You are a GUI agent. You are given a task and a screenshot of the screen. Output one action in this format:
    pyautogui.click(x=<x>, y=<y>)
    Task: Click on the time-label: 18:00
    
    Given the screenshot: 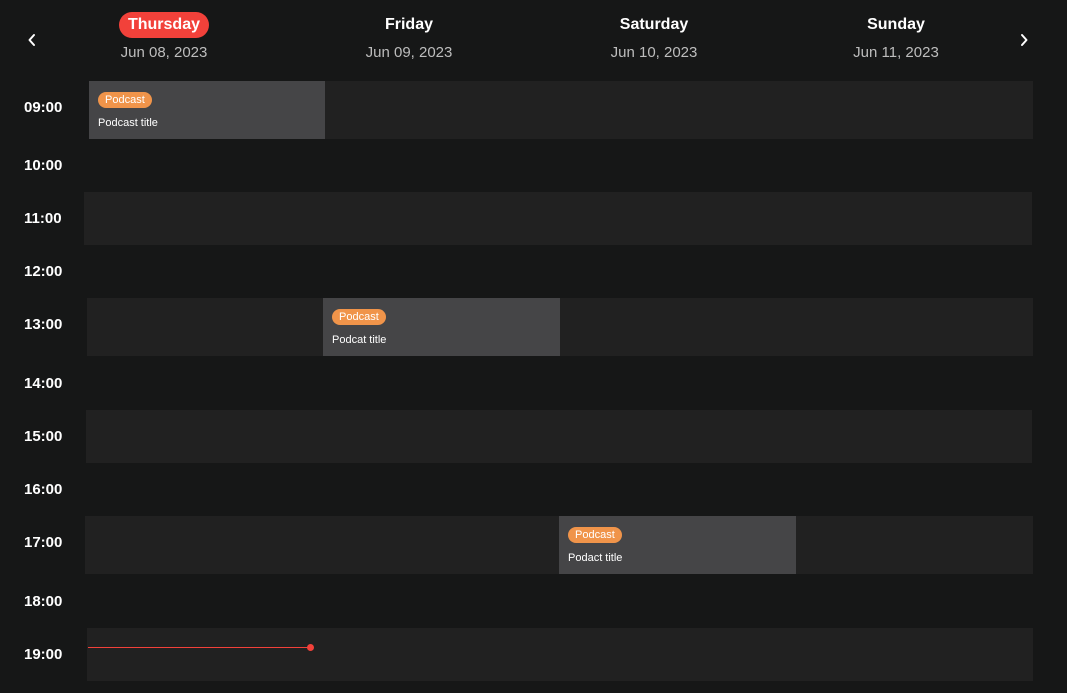 What is the action you would take?
    pyautogui.click(x=43, y=601)
    